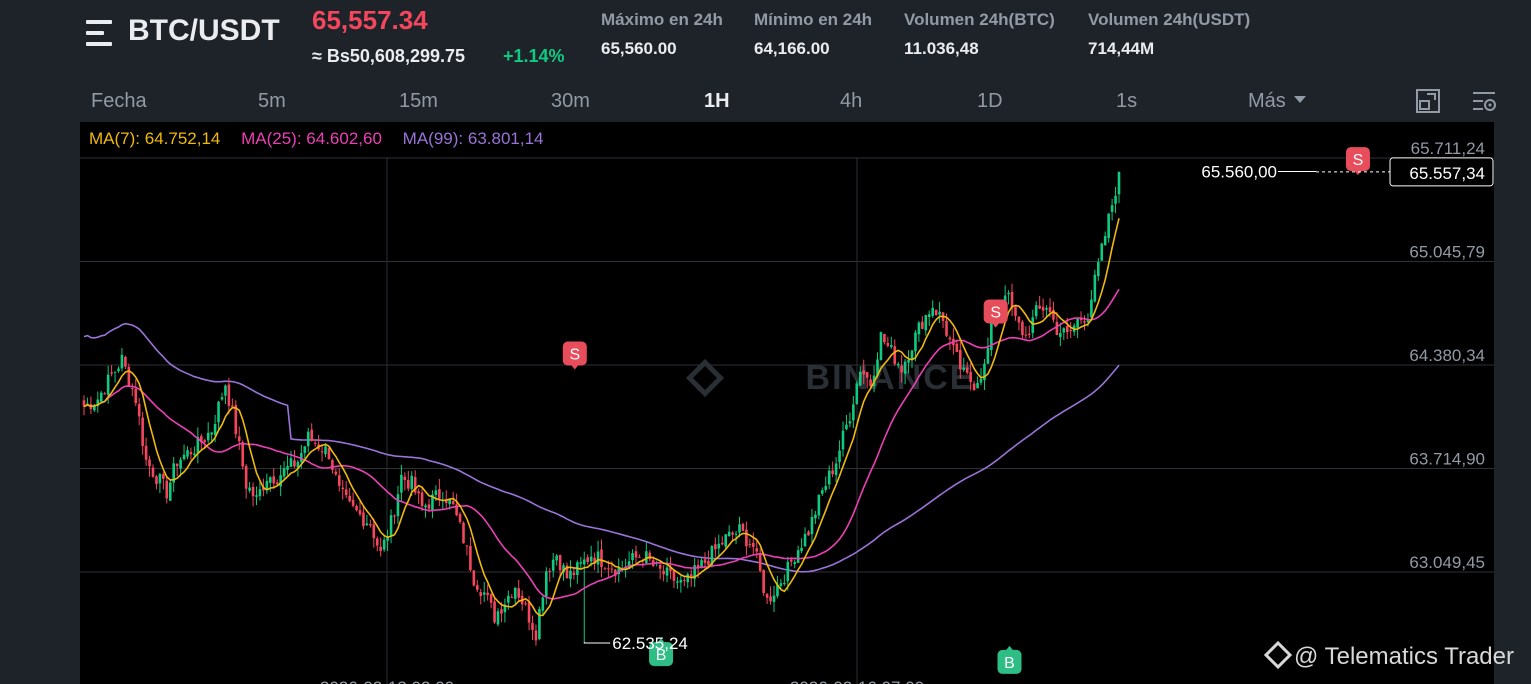 Image resolution: width=1531 pixels, height=684 pixels. What do you see at coordinates (979, 19) in the screenshot?
I see `stat-label: Volumen 24h(BTC)` at bounding box center [979, 19].